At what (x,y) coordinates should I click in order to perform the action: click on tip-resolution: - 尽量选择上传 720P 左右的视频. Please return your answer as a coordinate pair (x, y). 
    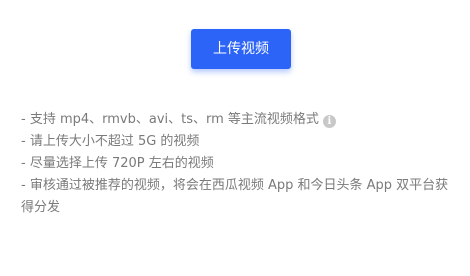
    Looking at the image, I should click on (117, 163).